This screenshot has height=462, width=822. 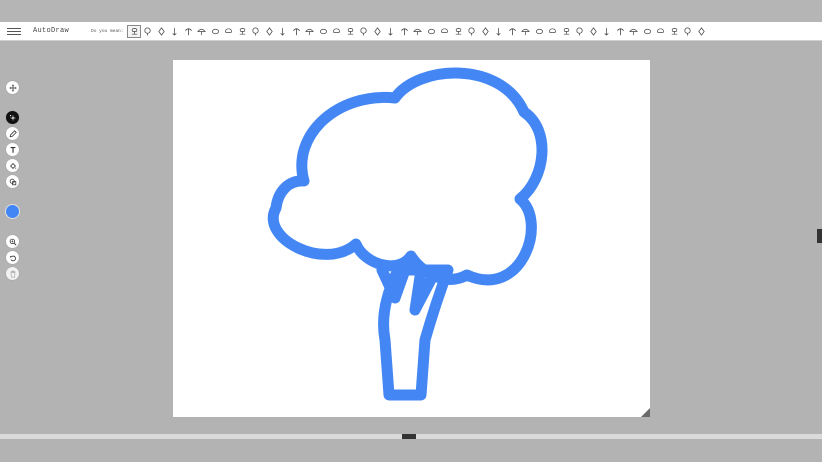 I want to click on cone-icon, so click(x=444, y=30).